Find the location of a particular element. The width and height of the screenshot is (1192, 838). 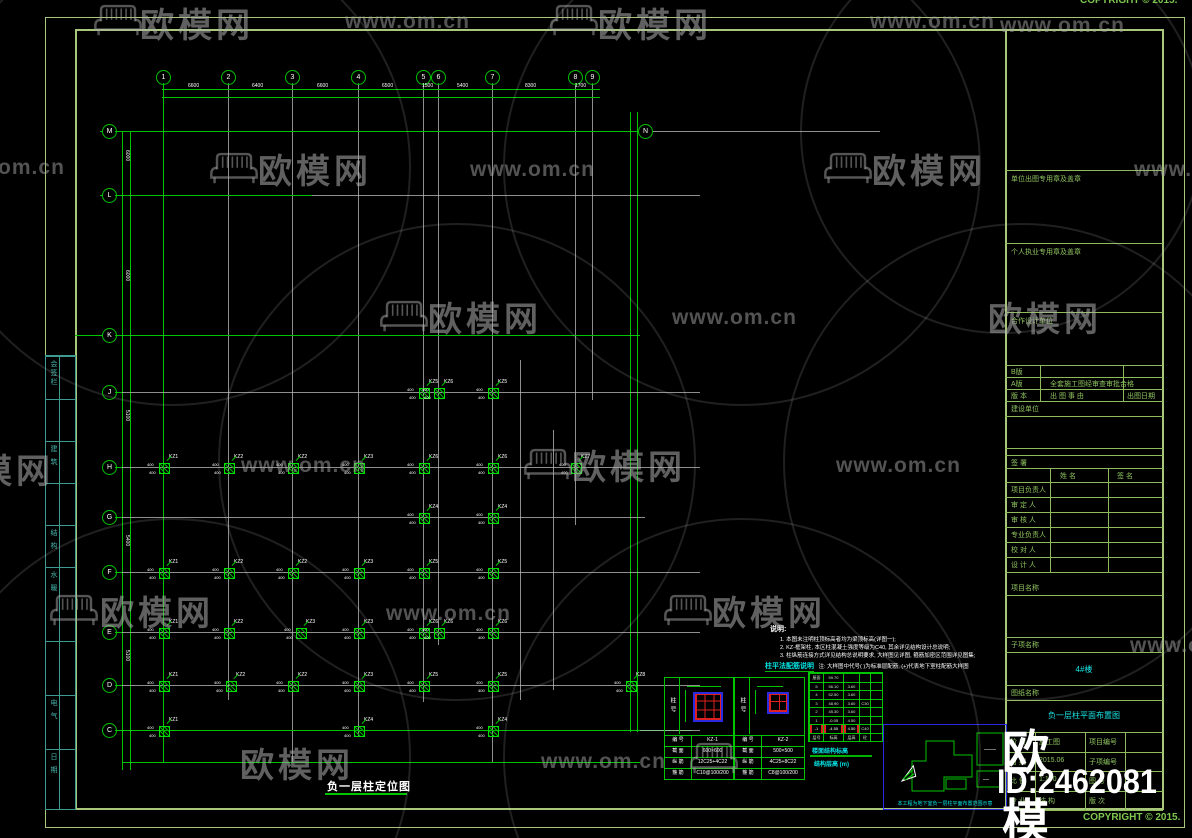

plan-title: 负一层柱定位图 is located at coordinates (369, 787).